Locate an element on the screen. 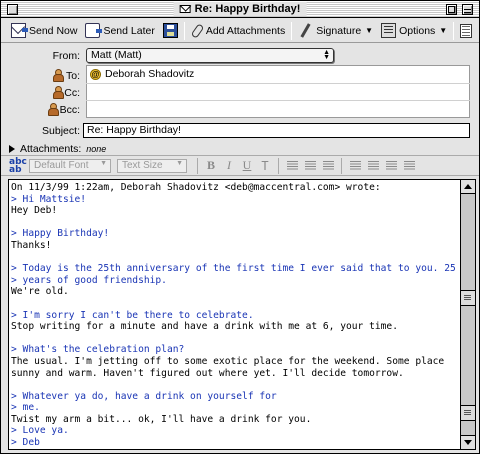 This screenshot has height=454, width=480. spell-check-icon: abc ab is located at coordinates (19, 165).